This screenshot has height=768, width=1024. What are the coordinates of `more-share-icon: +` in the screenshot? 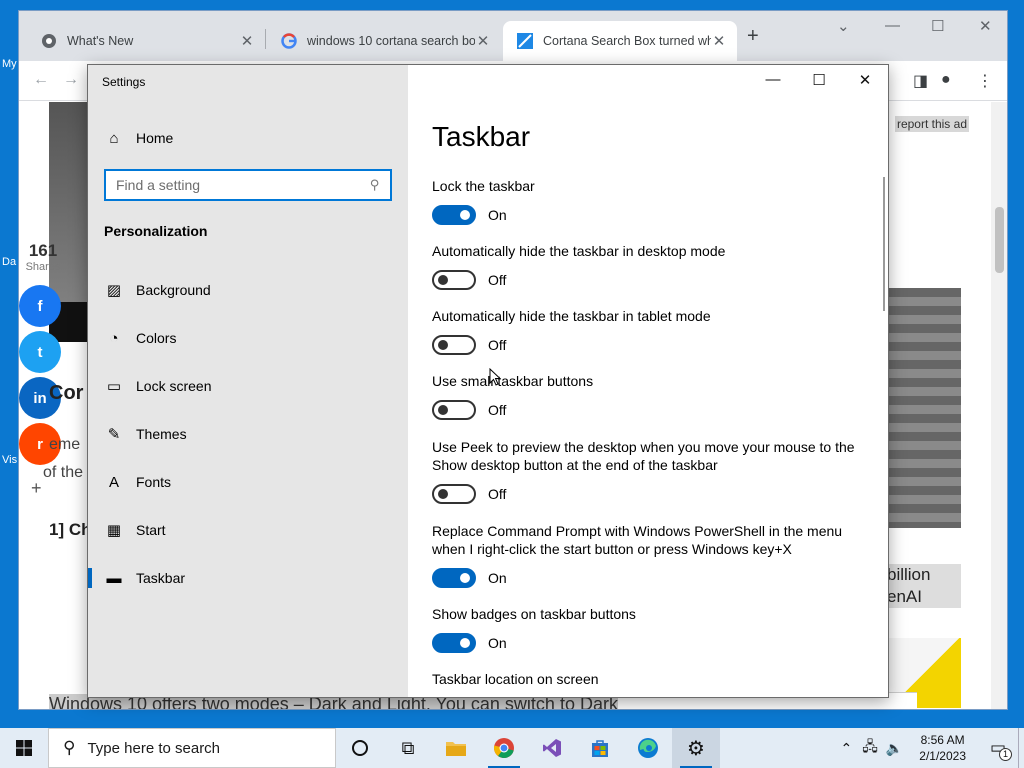 It's located at (36, 488).